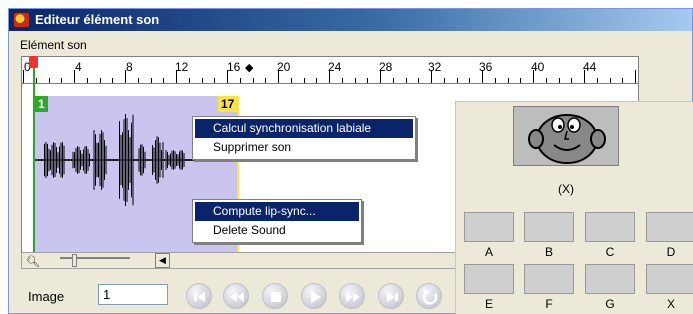 This screenshot has height=314, width=693. What do you see at coordinates (566, 189) in the screenshot?
I see `current-viseme-label: (X)` at bounding box center [566, 189].